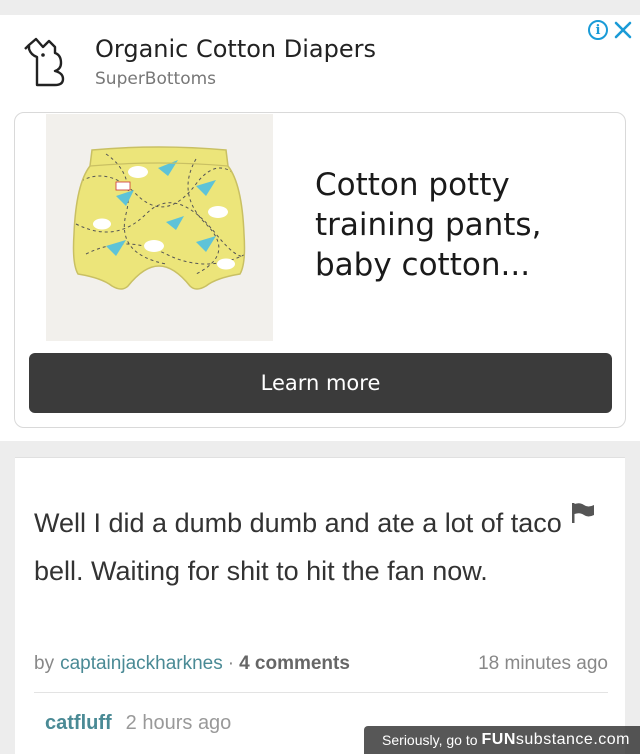  I want to click on flag-icon, so click(583, 513).